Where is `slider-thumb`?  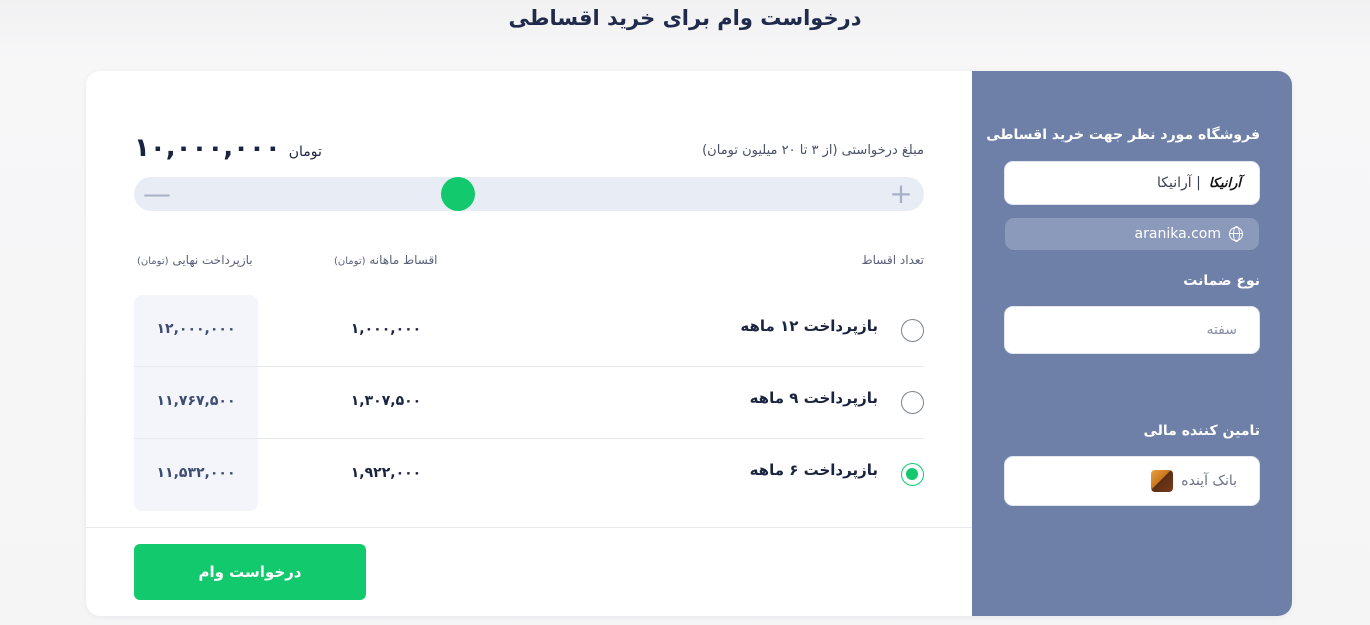 slider-thumb is located at coordinates (457, 194).